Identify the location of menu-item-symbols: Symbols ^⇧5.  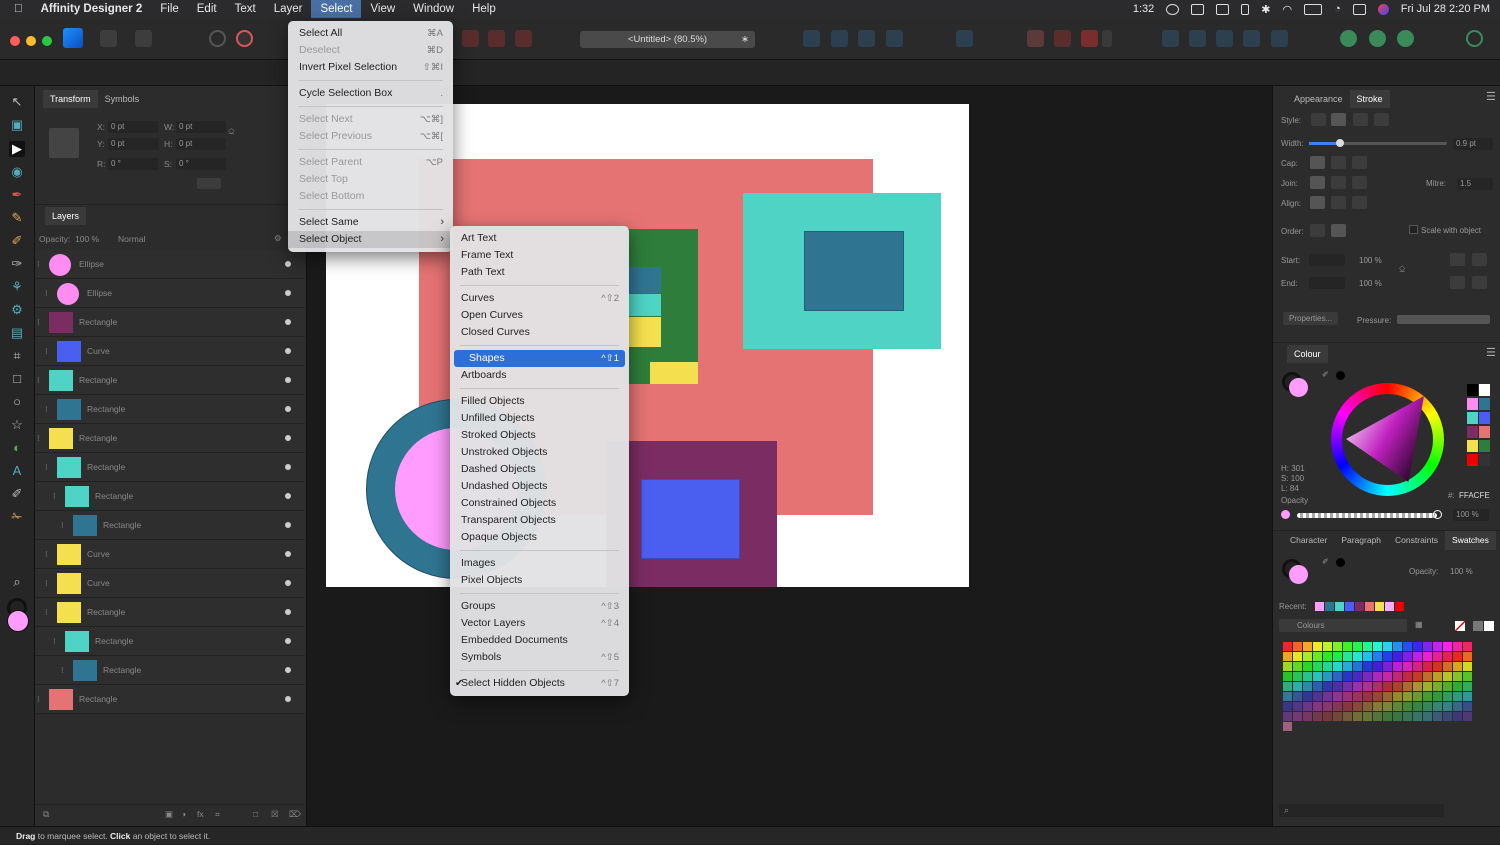
(539, 657).